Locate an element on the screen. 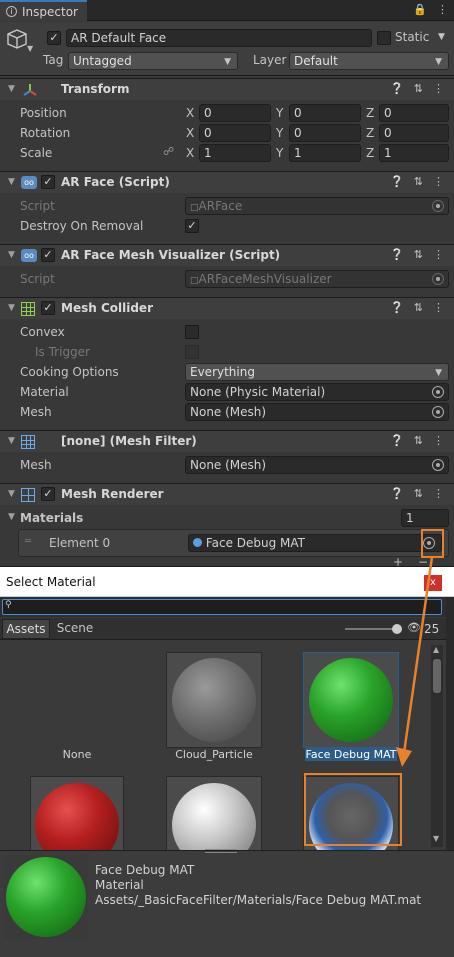  position-z-input: 0 is located at coordinates (414, 113).